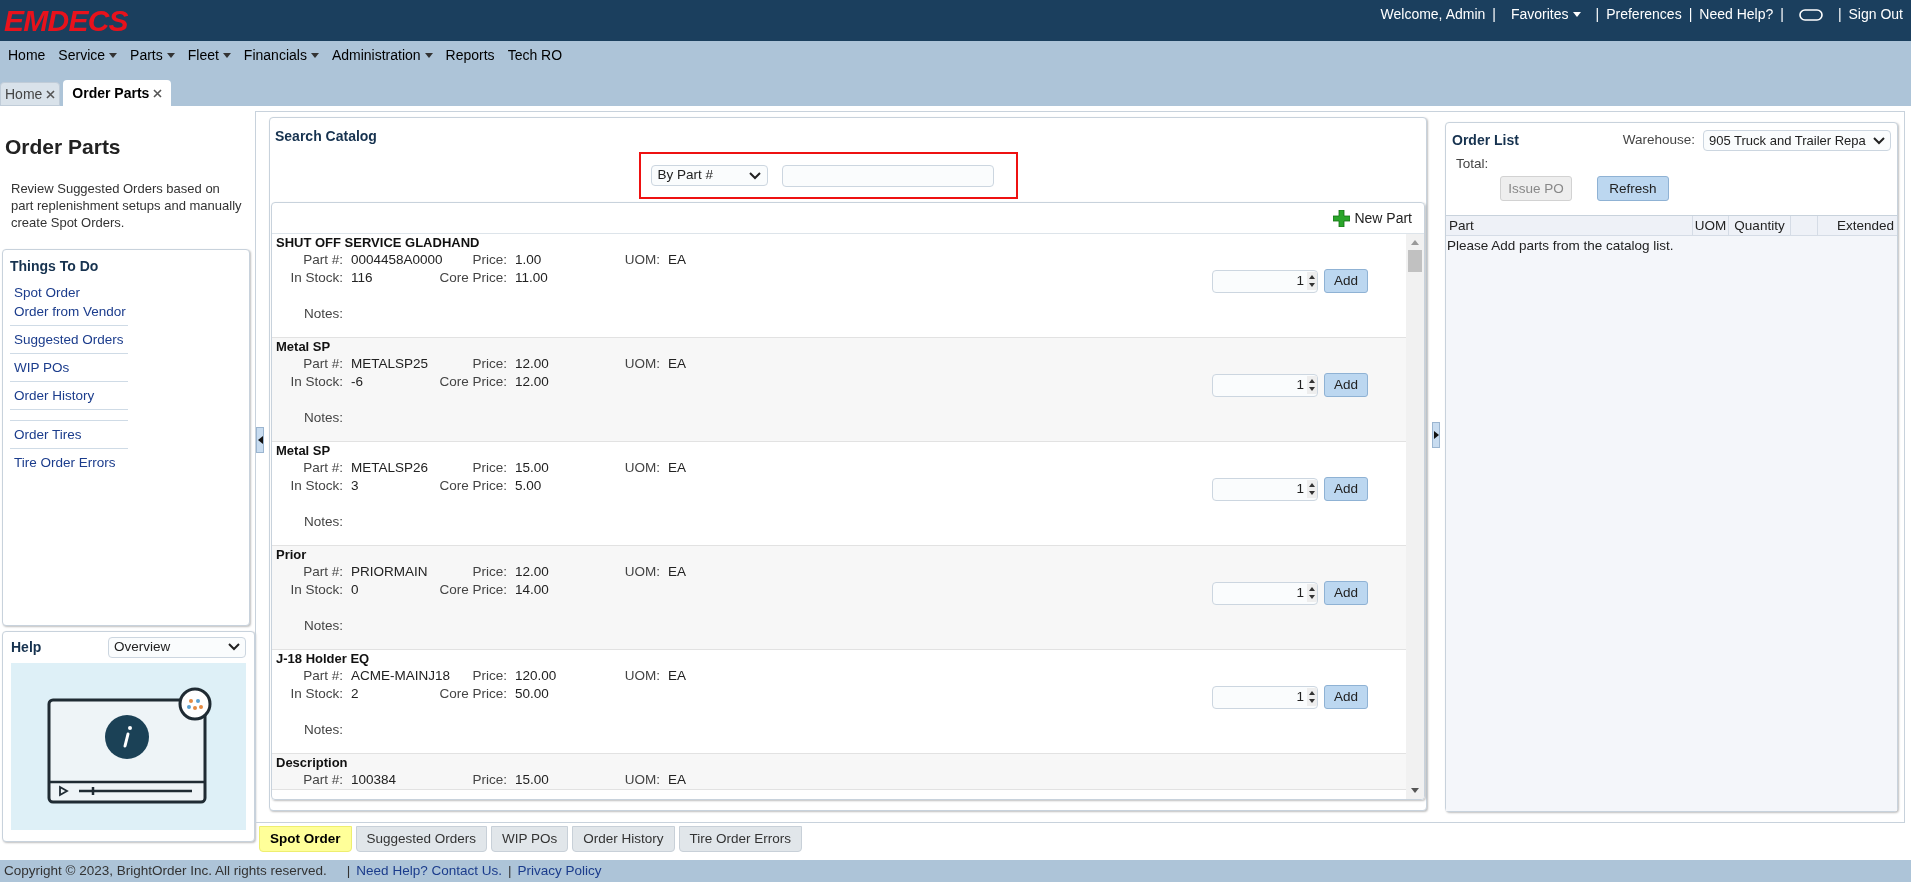 The width and height of the screenshot is (1911, 882). What do you see at coordinates (304, 451) in the screenshot?
I see `part-name: Metal SP` at bounding box center [304, 451].